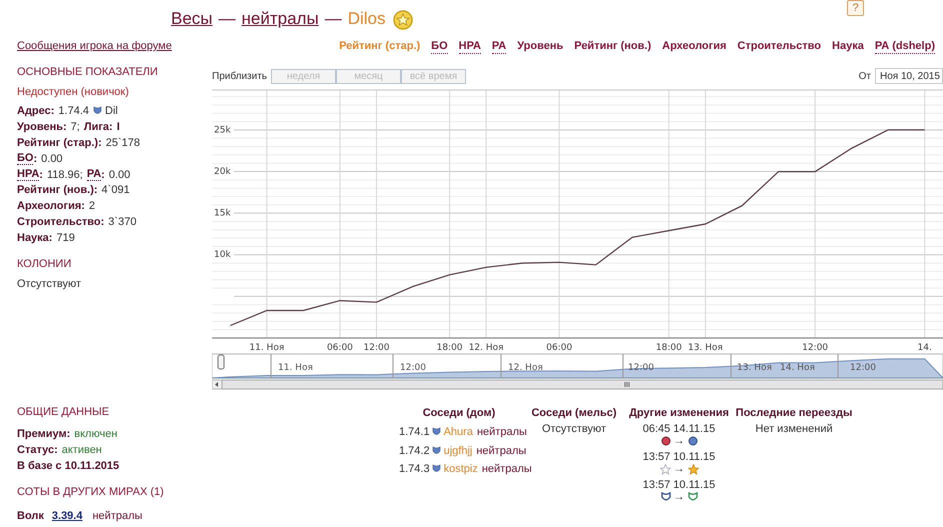 Image resolution: width=943 pixels, height=527 pixels. What do you see at coordinates (525, 368) in the screenshot?
I see `navigator-label: 12. Ноя` at bounding box center [525, 368].